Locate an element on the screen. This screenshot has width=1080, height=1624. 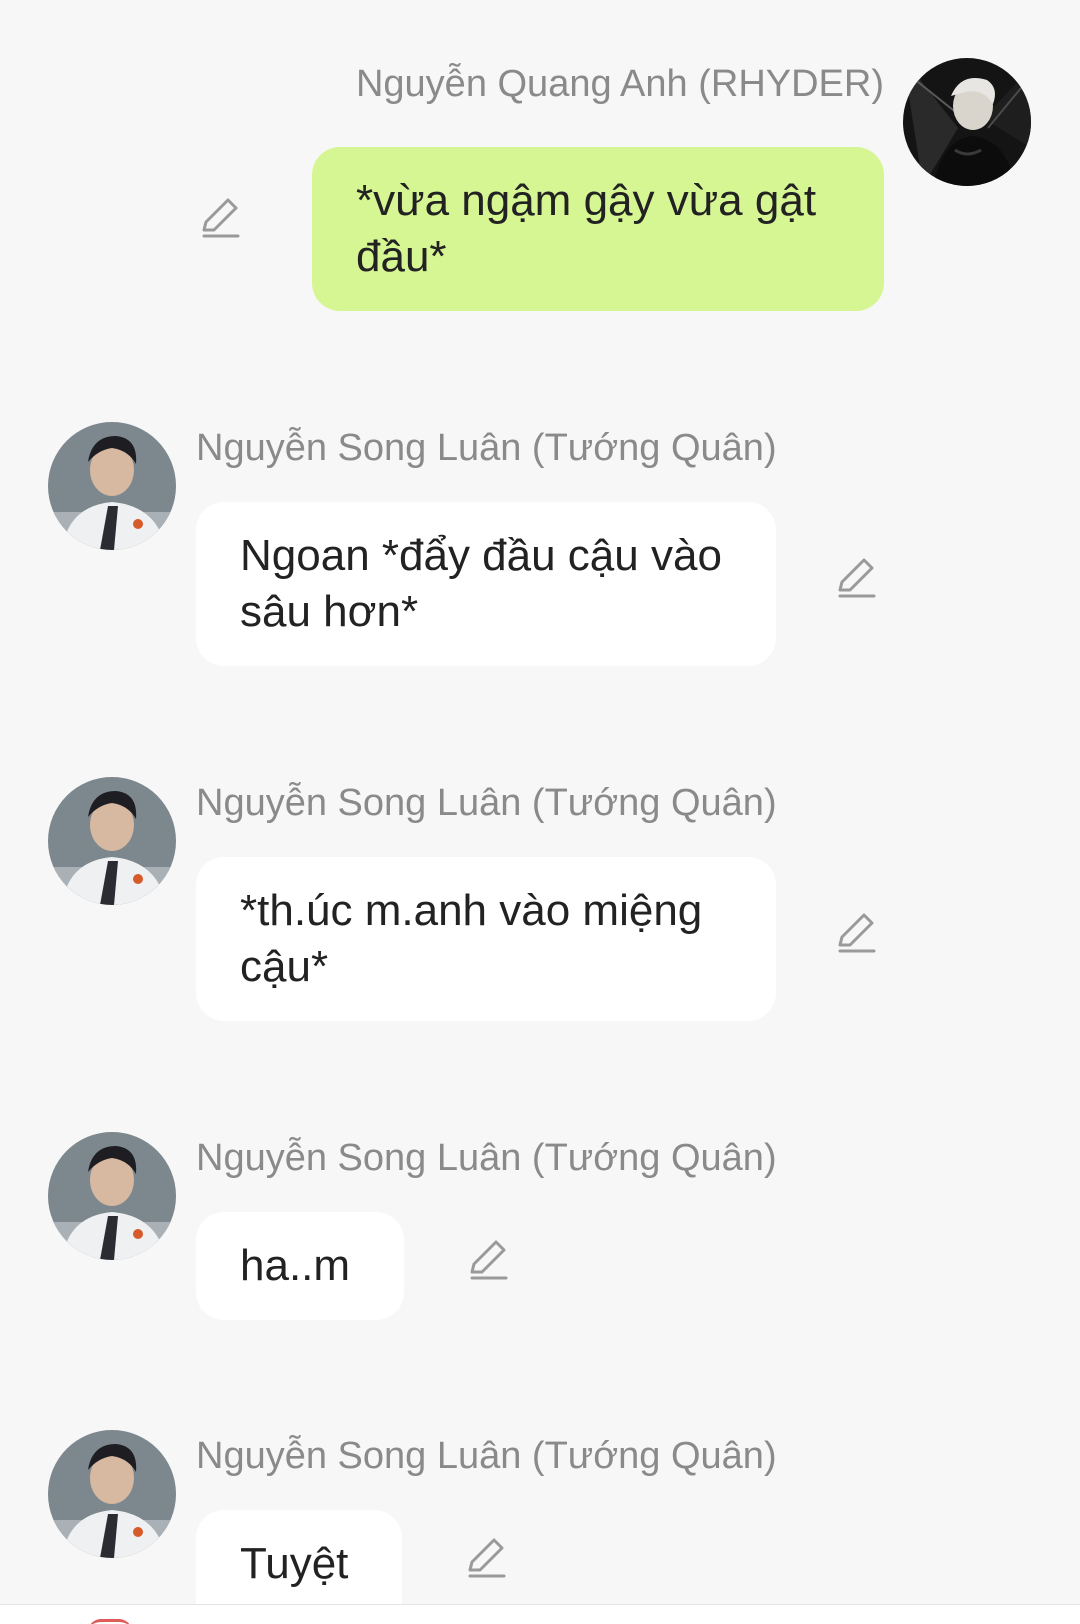
message-text: *vừa ngậm gậy vừa gật đầu* is located at coordinates (586, 228).